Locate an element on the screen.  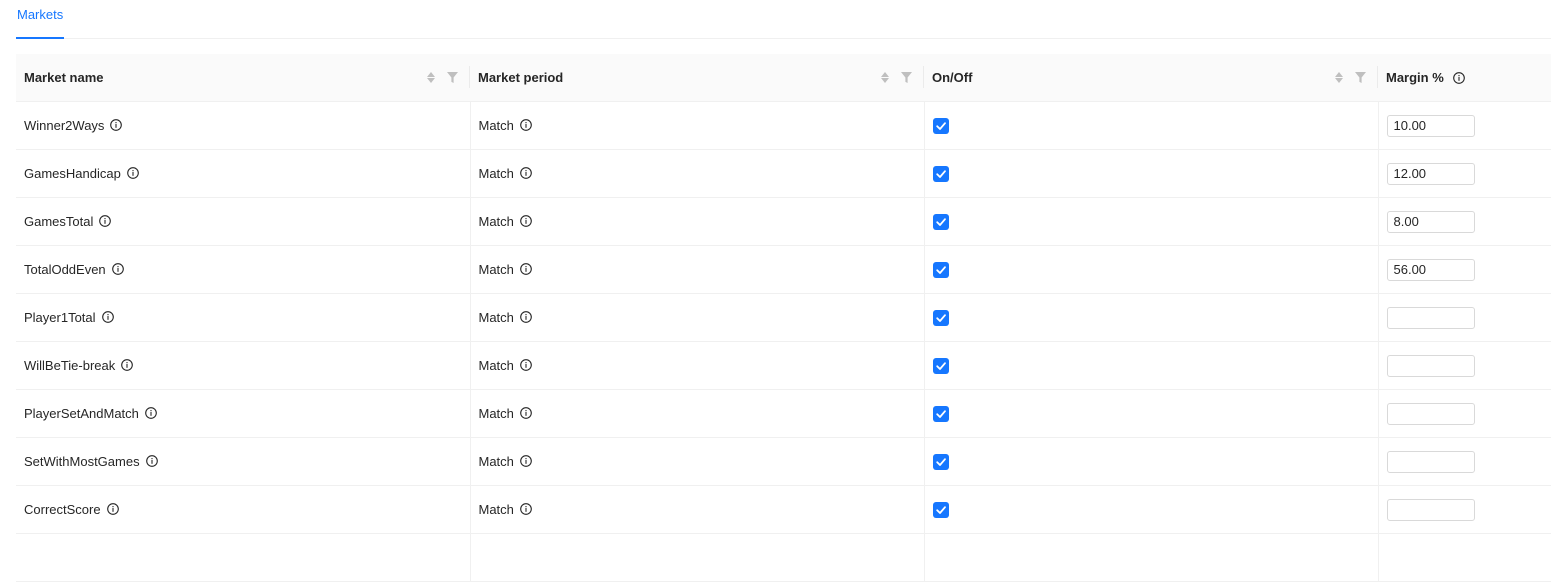
table-row: TotalOddEven Match is located at coordinates (783, 269).